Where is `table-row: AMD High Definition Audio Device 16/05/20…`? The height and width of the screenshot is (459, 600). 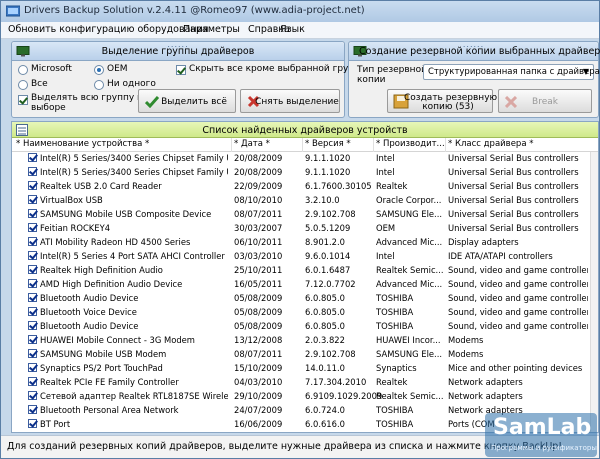
table-row: AMD High Definition Audio Device 16/05/20… is located at coordinates (301, 284).